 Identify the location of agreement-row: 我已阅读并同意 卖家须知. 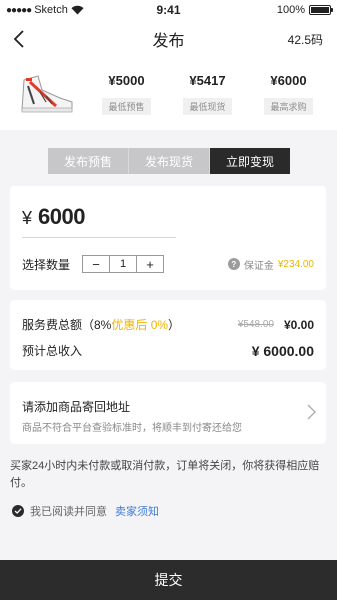
(85, 511).